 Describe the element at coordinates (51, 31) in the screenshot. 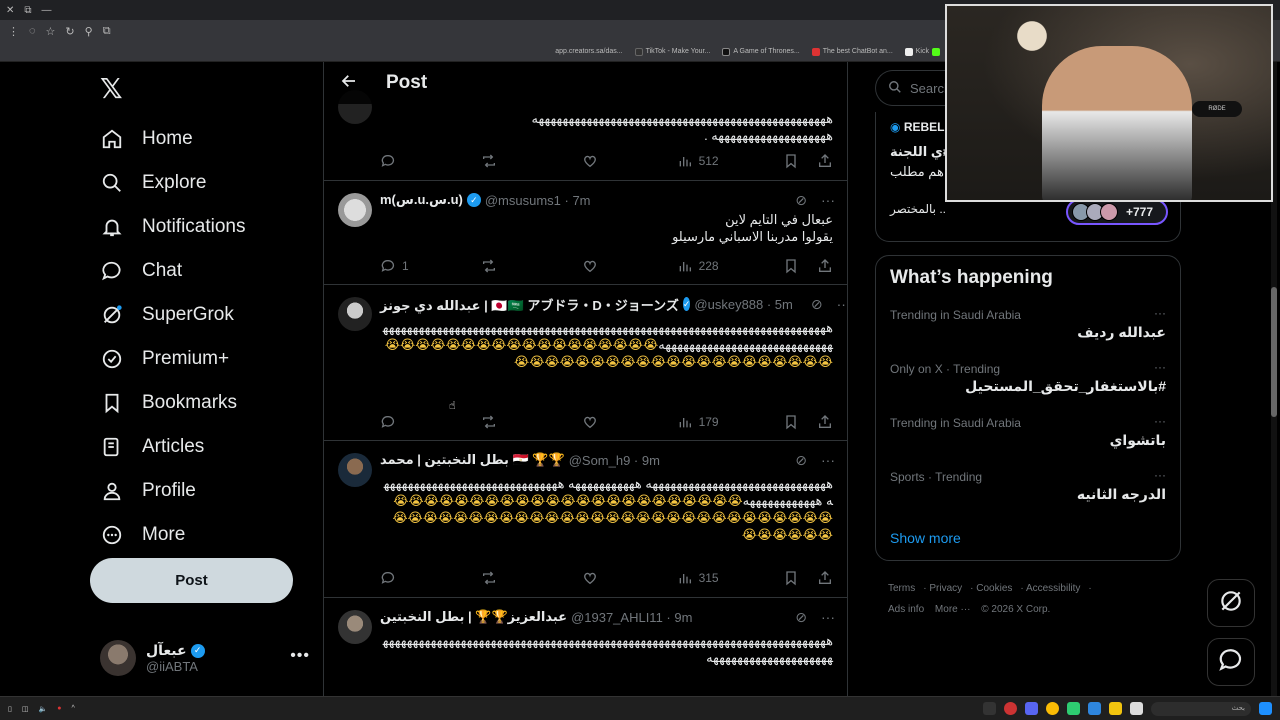

I see `star-icon: ☆` at that location.